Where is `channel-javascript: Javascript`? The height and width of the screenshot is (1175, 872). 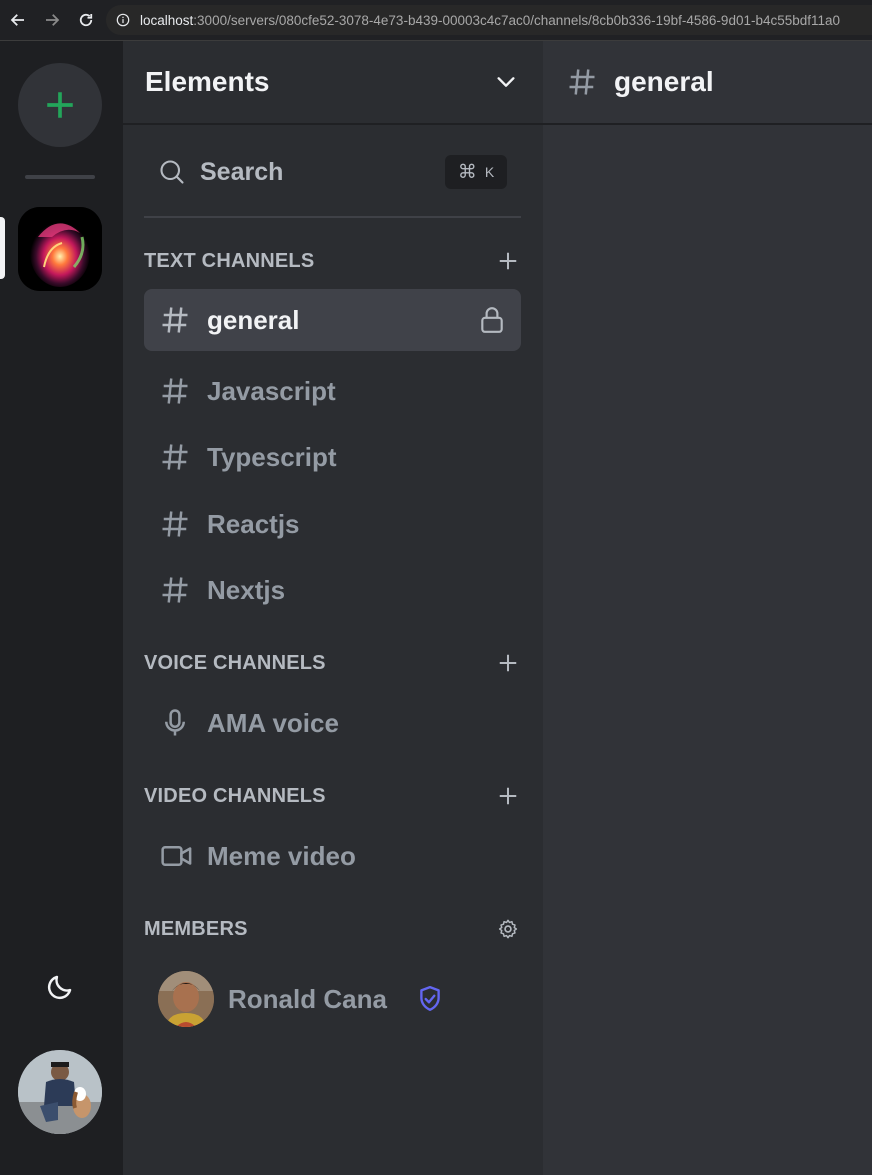 channel-javascript: Javascript is located at coordinates (332, 391).